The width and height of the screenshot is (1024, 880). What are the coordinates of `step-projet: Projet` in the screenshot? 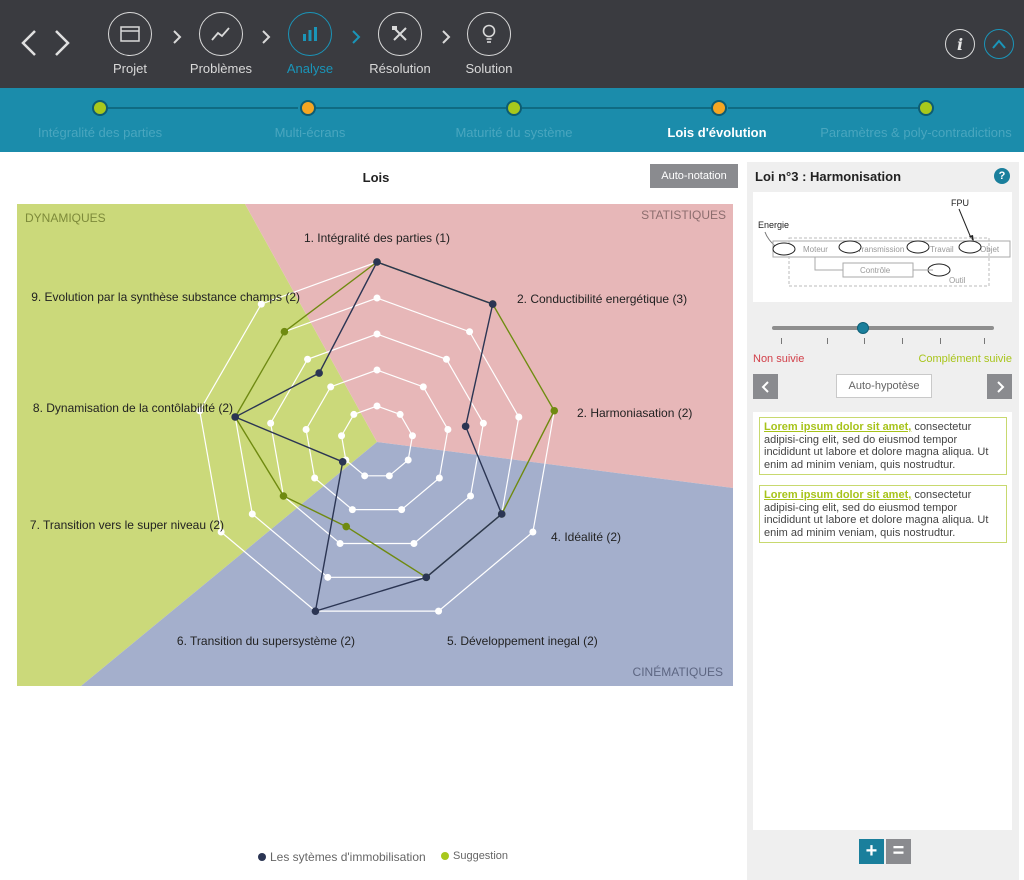 It's located at (130, 44).